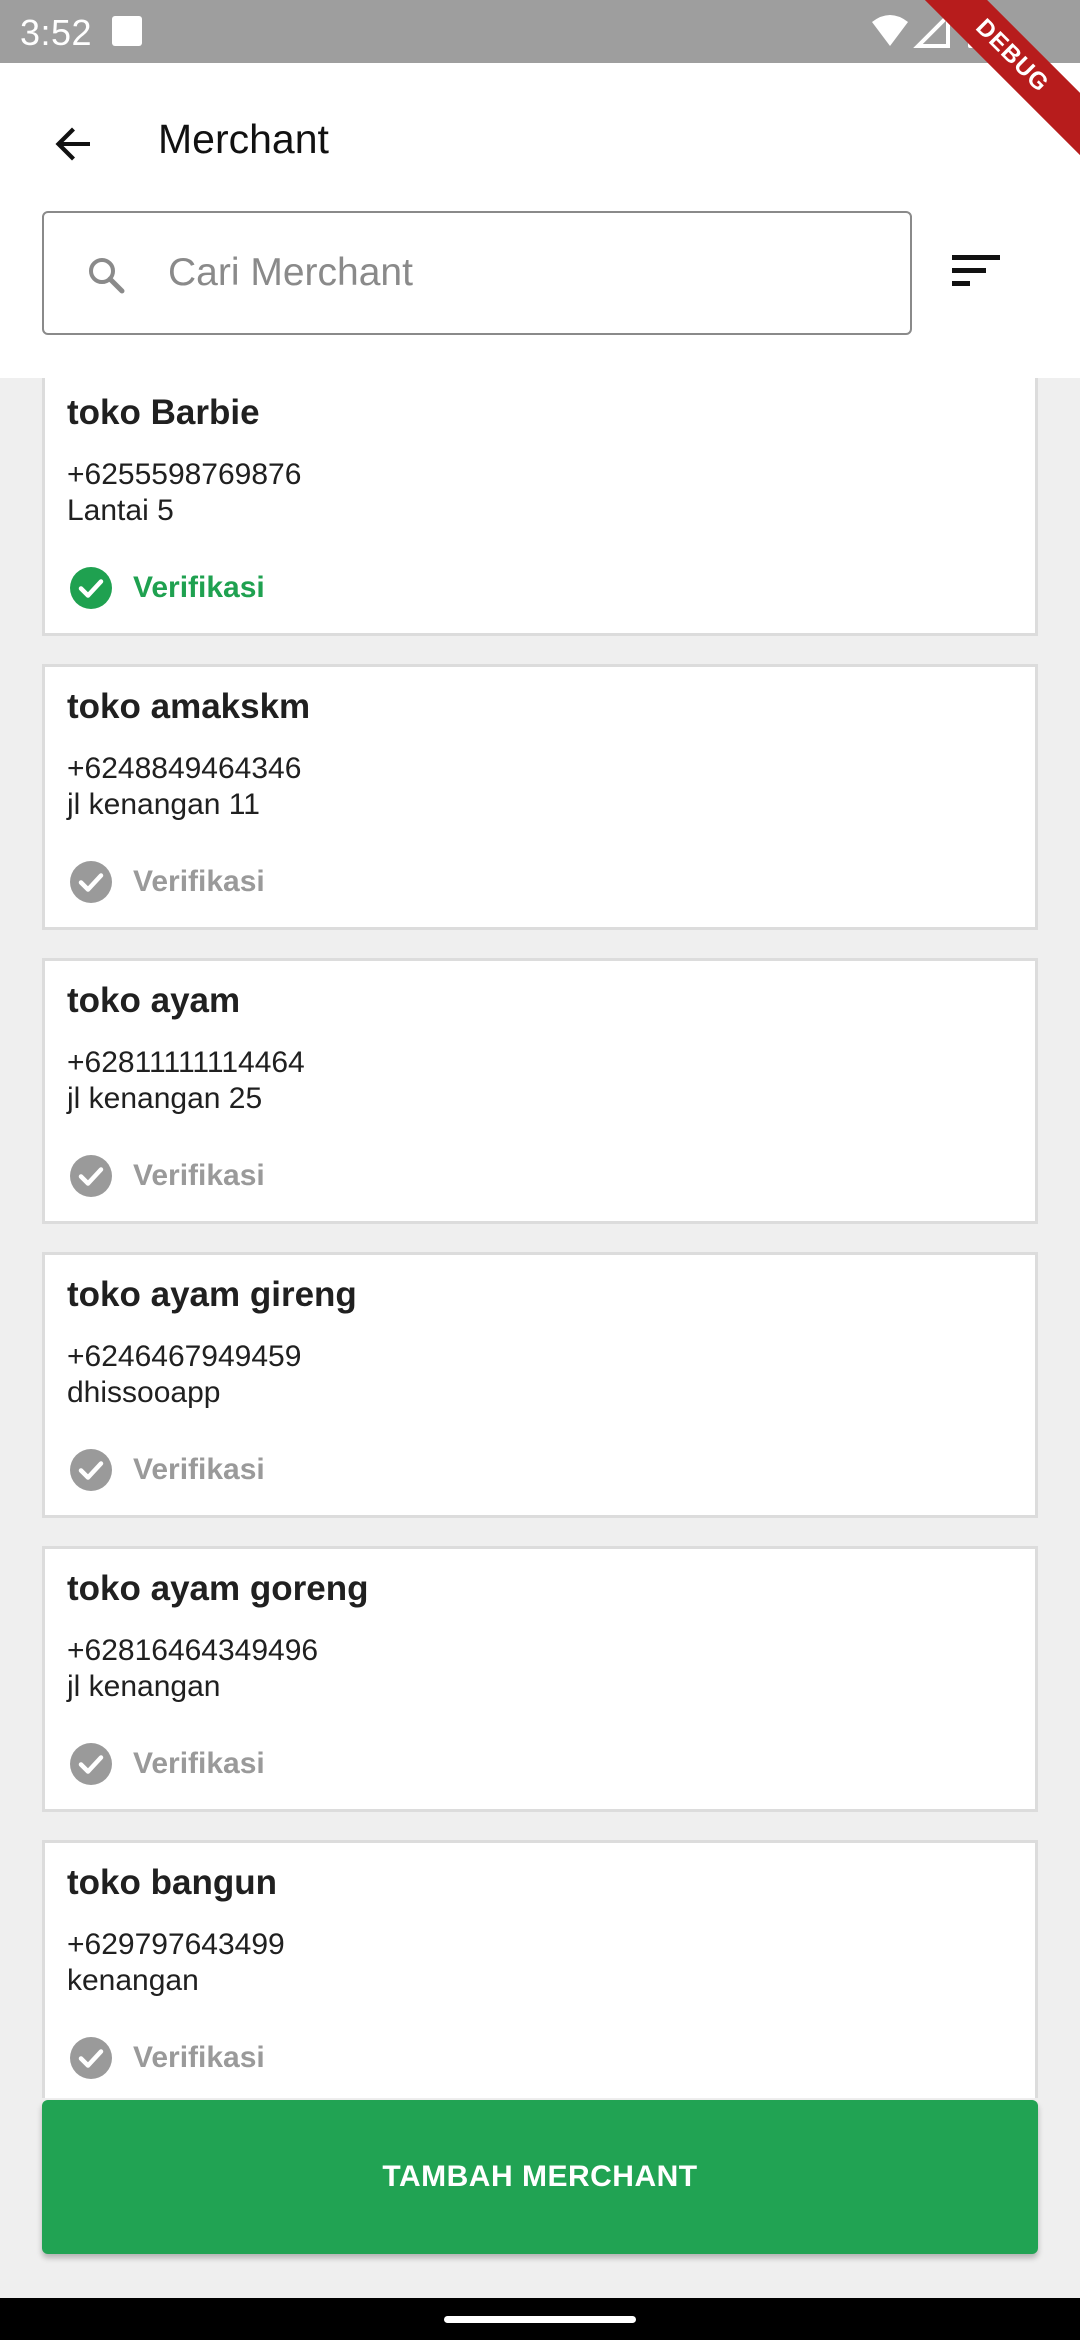 Image resolution: width=1080 pixels, height=2340 pixels. Describe the element at coordinates (133, 1980) in the screenshot. I see `merchant-address: kenangan` at that location.